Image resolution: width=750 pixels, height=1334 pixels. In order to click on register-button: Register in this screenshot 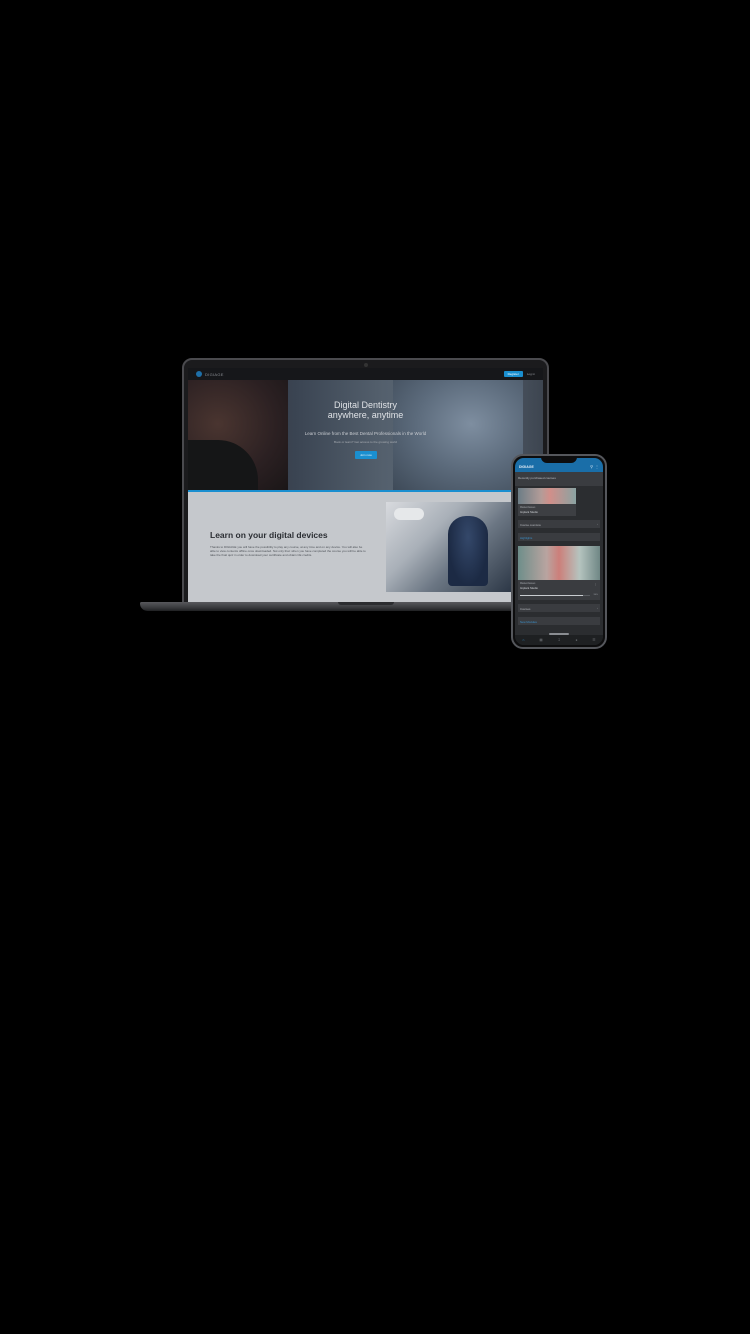, I will do `click(513, 374)`.